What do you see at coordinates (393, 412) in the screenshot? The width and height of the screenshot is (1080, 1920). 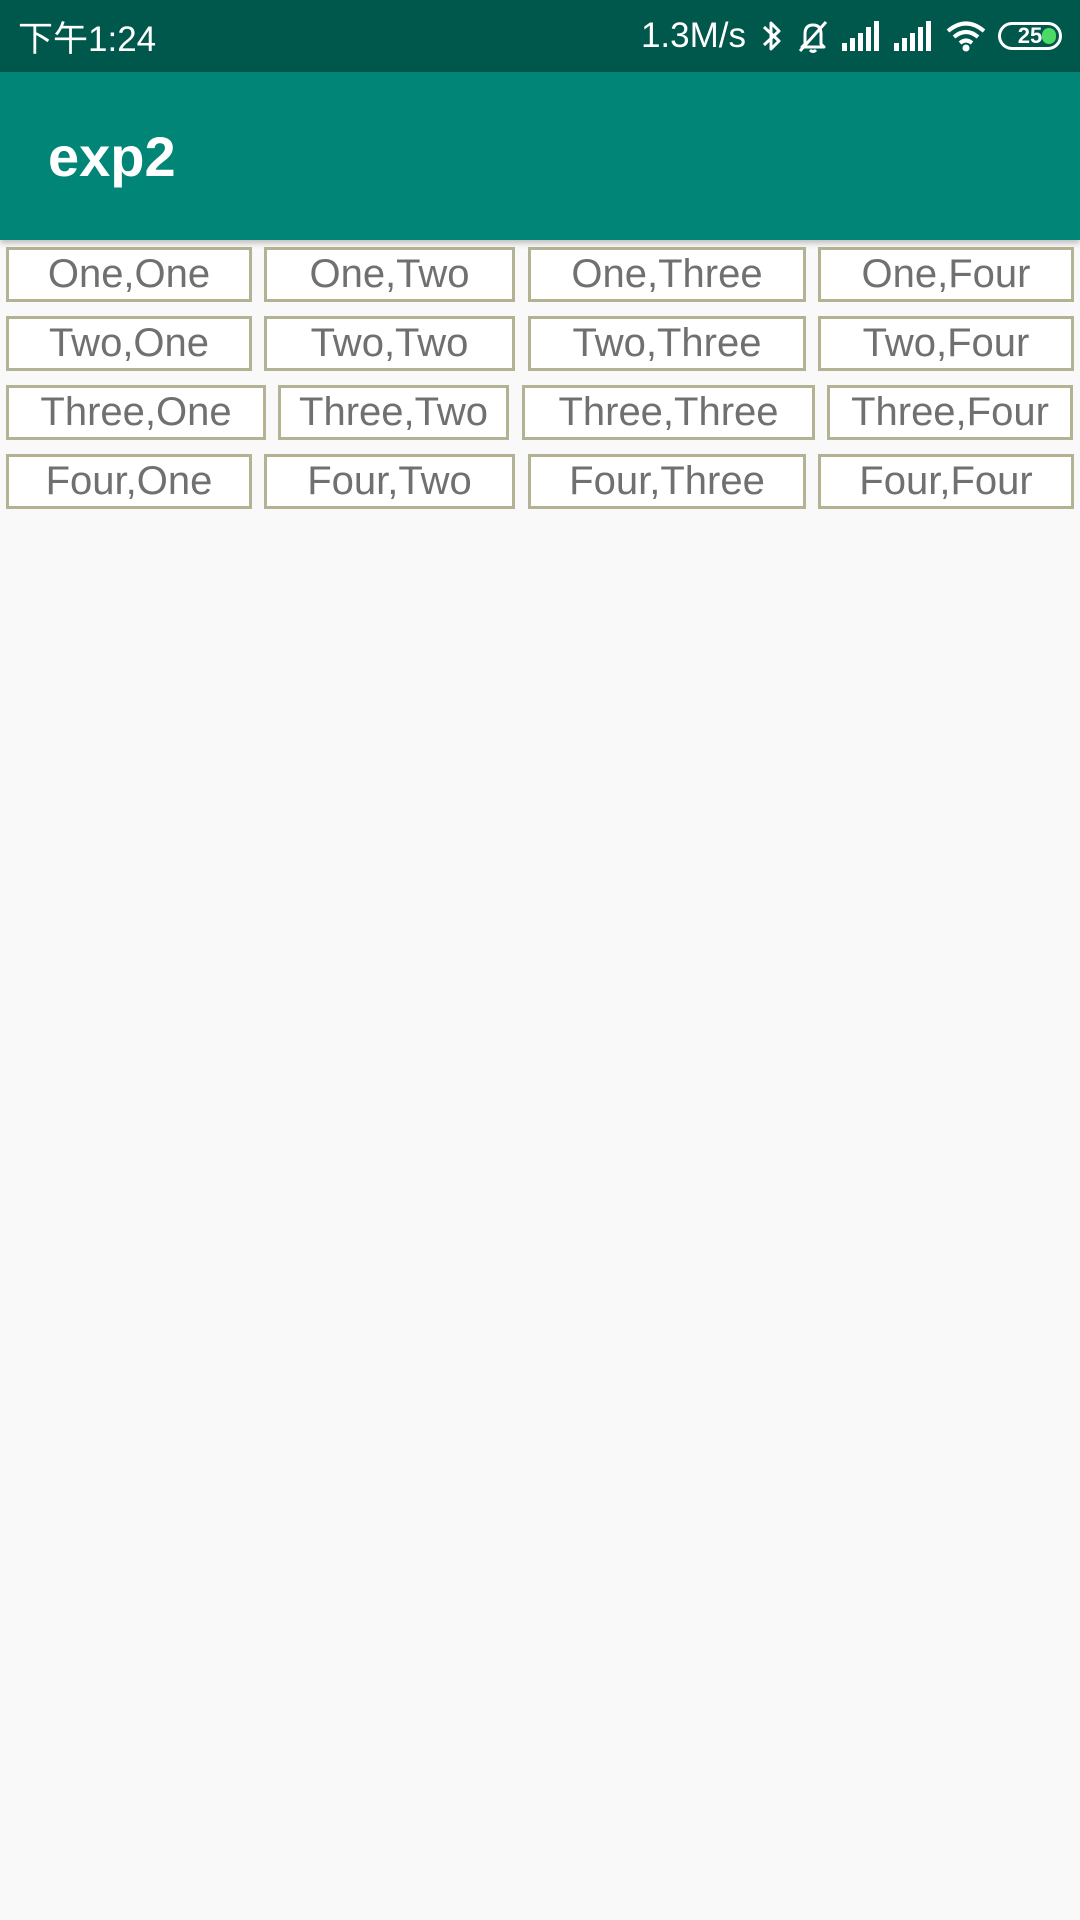 I see `cell-button-three-two: Three,Two` at bounding box center [393, 412].